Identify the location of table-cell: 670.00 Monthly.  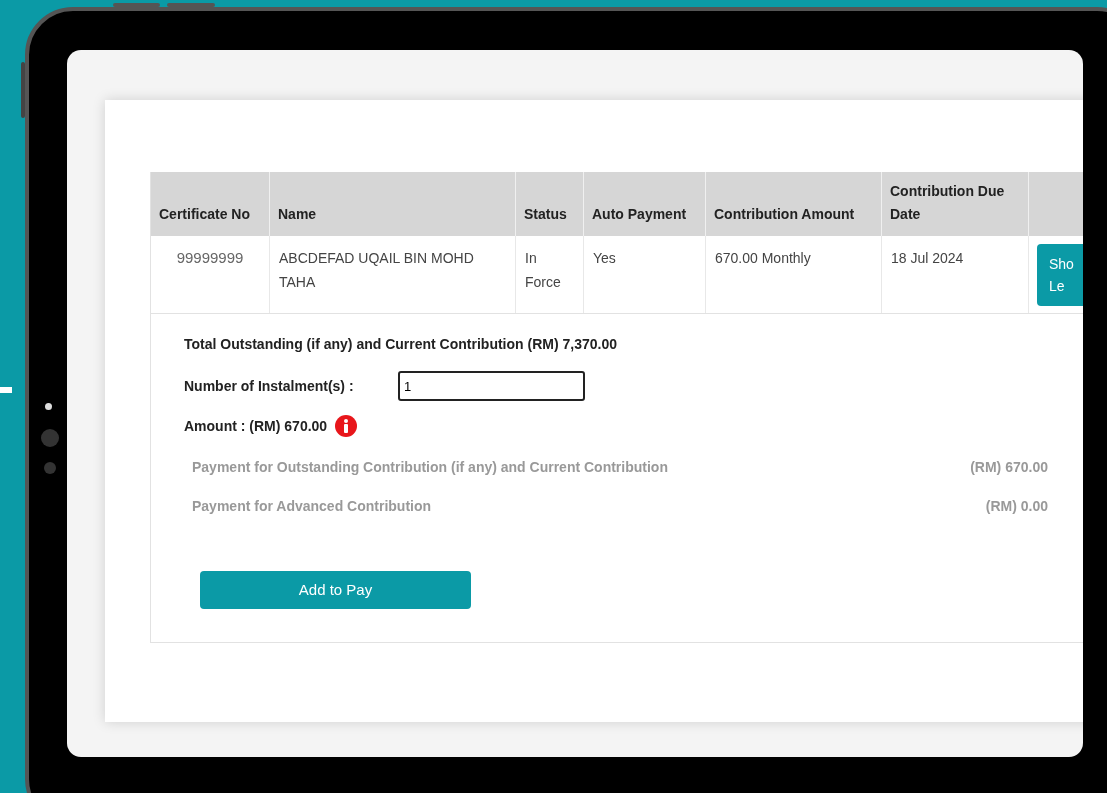
(763, 258).